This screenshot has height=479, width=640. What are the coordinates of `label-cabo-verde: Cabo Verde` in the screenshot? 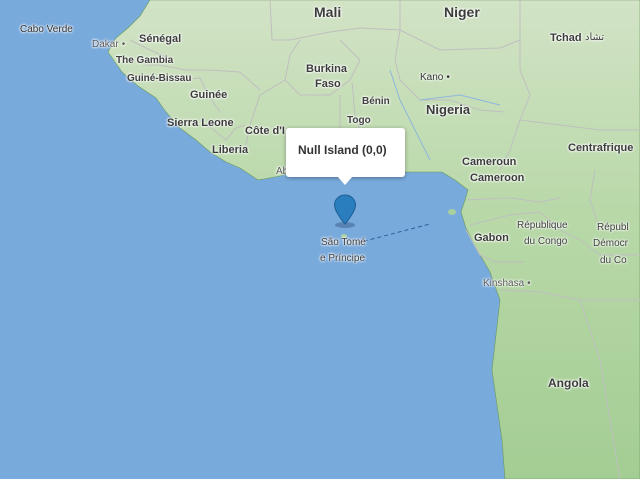 It's located at (46, 29).